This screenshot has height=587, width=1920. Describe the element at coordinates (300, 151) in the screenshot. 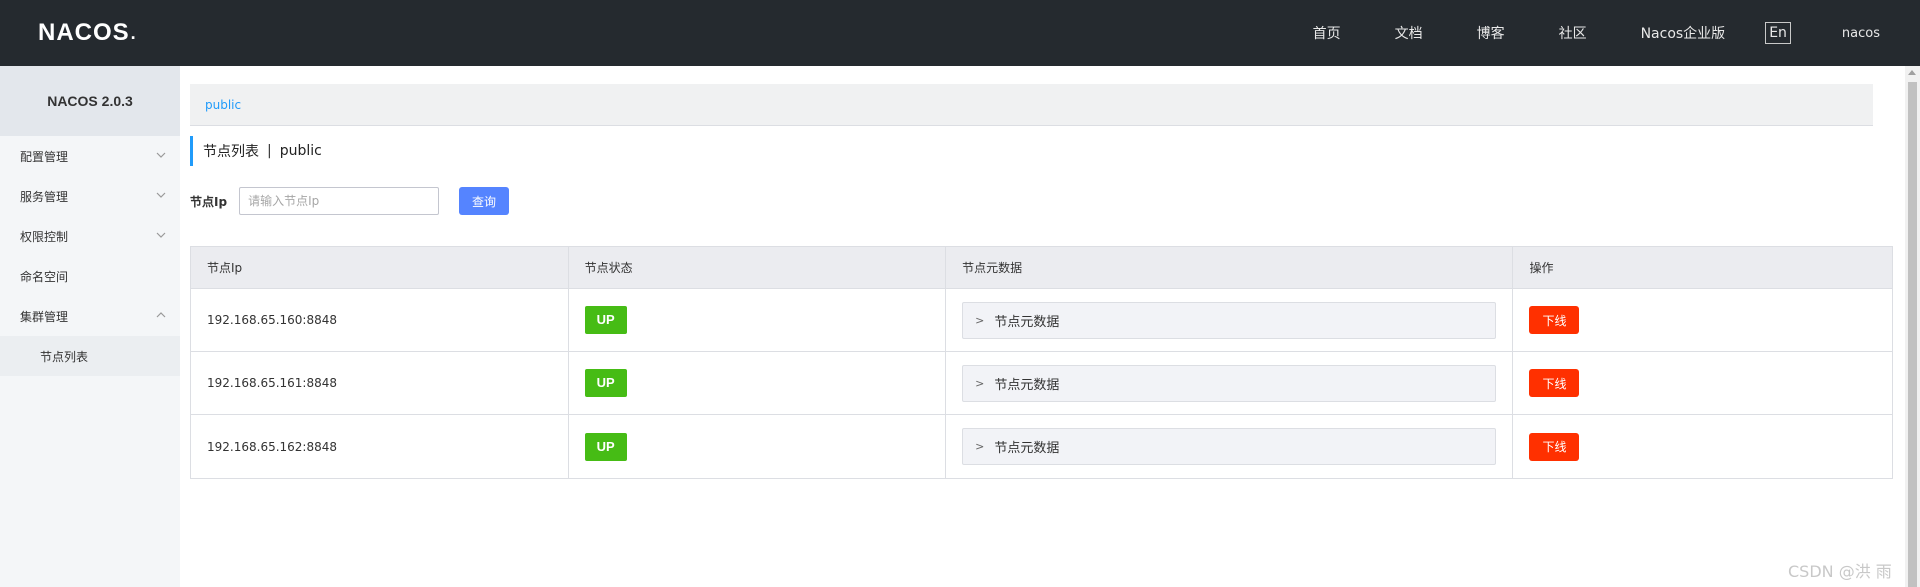

I see `page-title-namespace: public` at that location.